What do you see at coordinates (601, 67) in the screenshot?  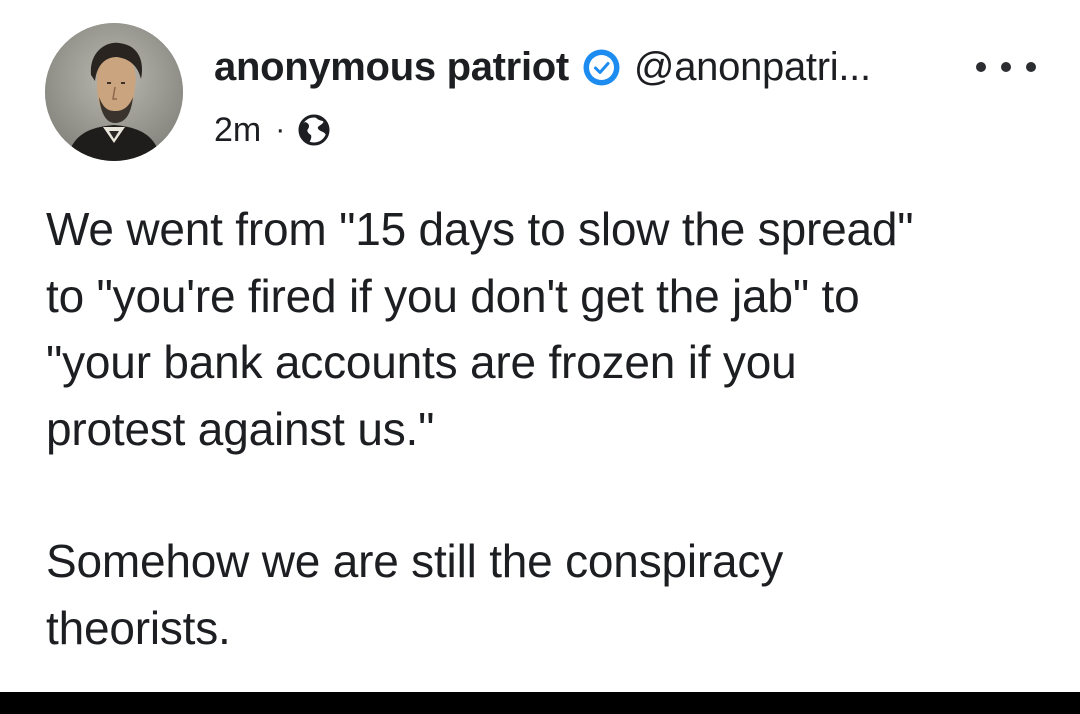 I see `verified-check-icon` at bounding box center [601, 67].